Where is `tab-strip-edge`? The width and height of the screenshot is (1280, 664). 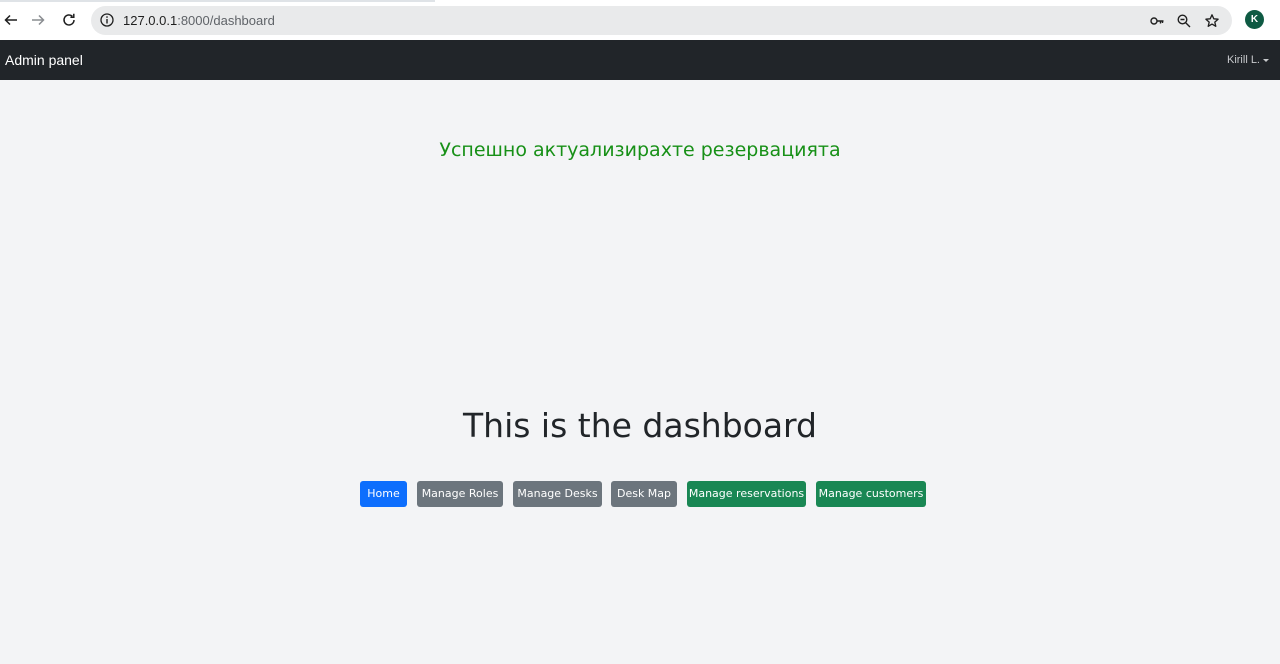
tab-strip-edge is located at coordinates (217, 1).